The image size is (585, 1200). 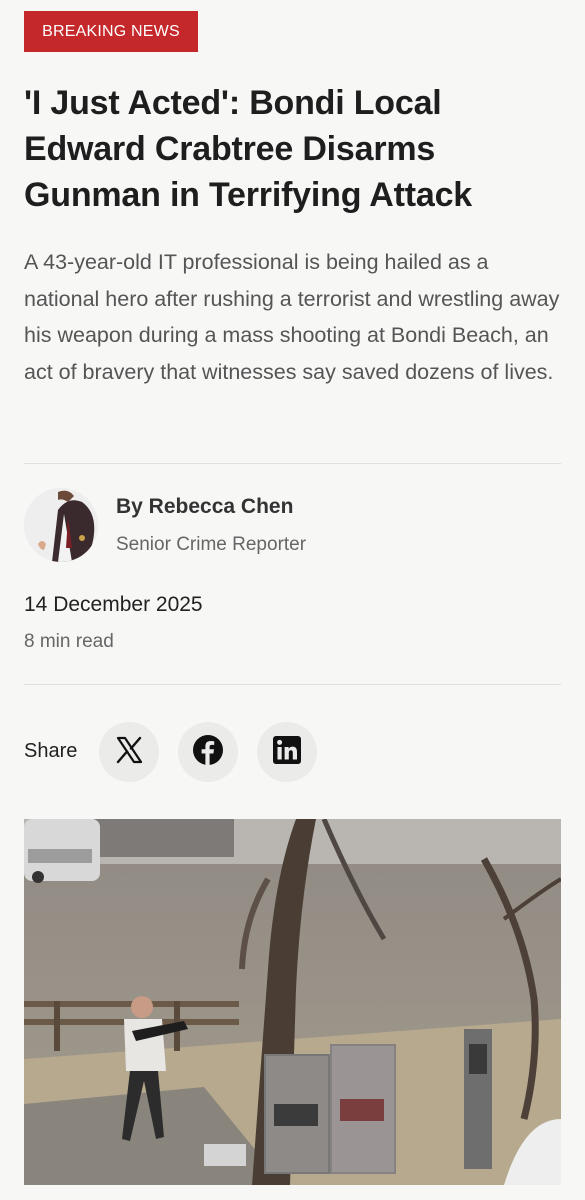 I want to click on breaking-news-badge: BREAKING NEWS, so click(x=111, y=31).